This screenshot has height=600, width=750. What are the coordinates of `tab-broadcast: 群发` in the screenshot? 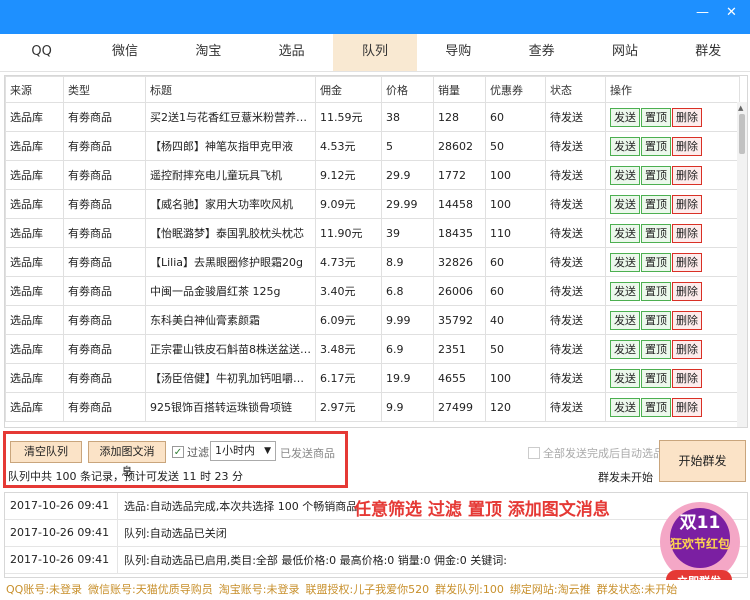 It's located at (708, 52).